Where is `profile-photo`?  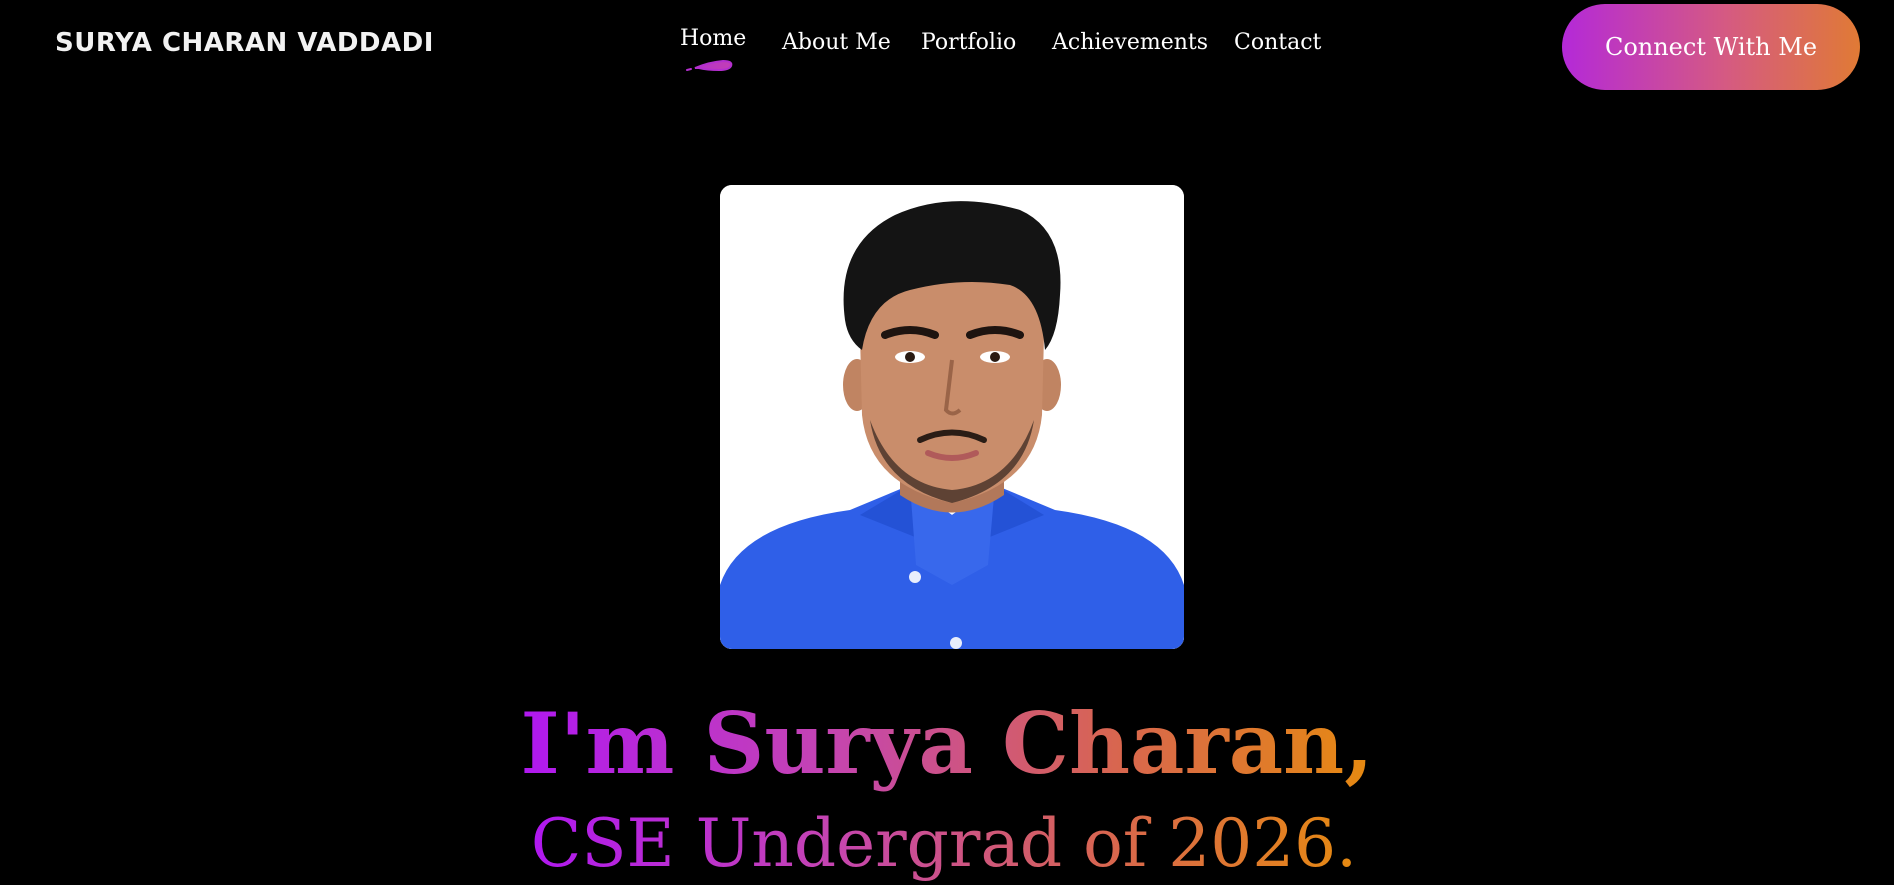
profile-photo is located at coordinates (952, 417).